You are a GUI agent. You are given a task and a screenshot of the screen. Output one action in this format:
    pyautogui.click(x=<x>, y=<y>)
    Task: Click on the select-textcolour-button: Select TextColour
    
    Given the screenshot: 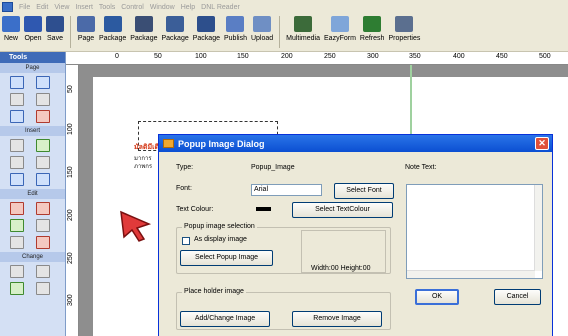 What is the action you would take?
    pyautogui.click(x=342, y=210)
    